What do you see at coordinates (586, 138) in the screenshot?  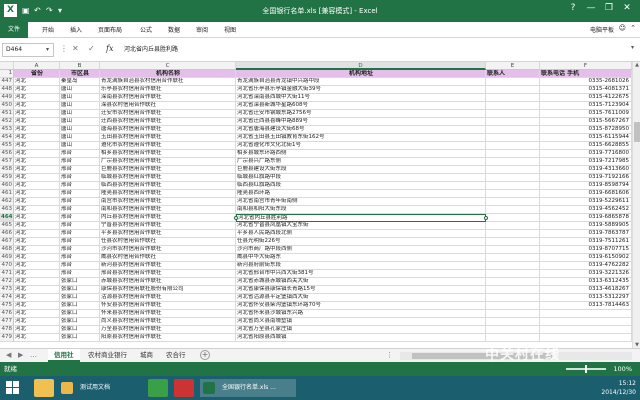 I see `cell-phone: 0315-6115944` at bounding box center [586, 138].